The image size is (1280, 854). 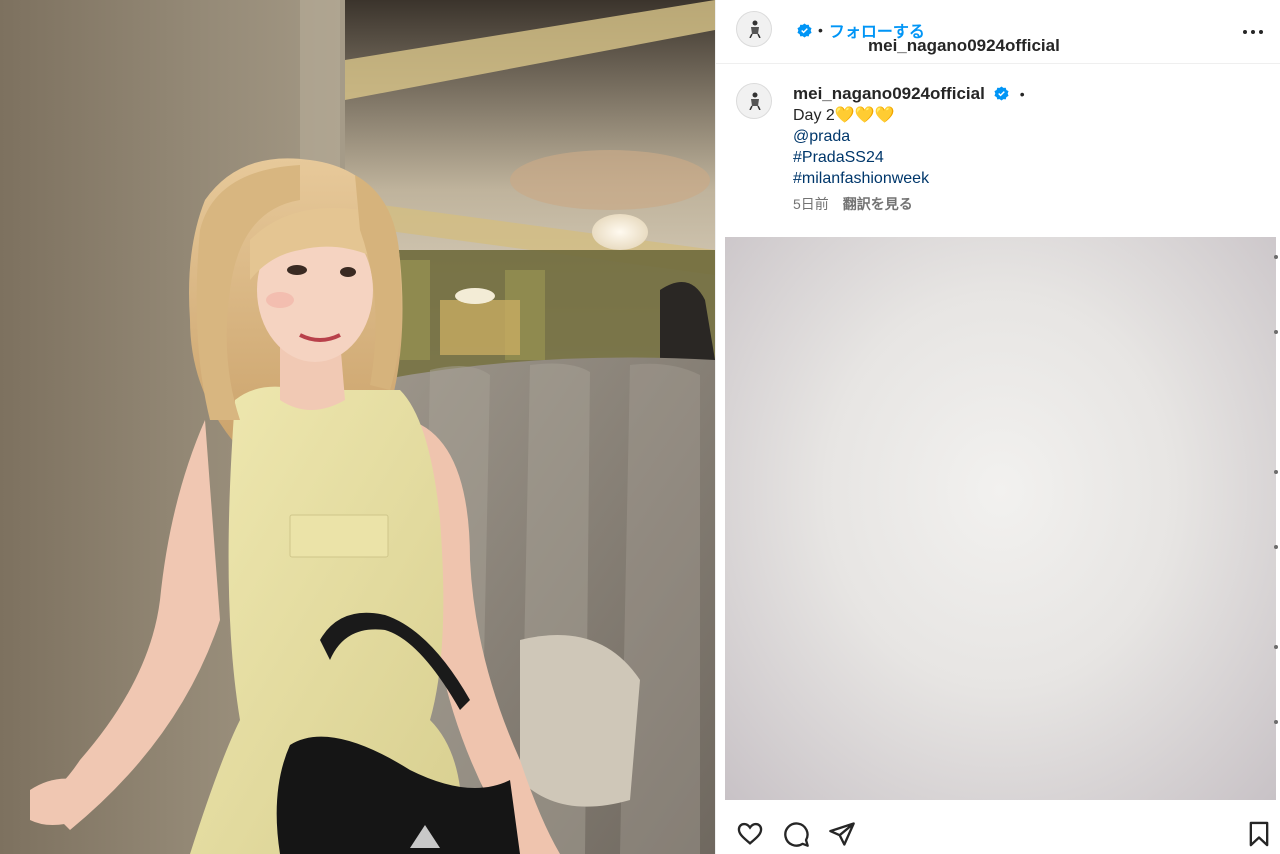 I want to click on author-avatar, so click(x=754, y=29).